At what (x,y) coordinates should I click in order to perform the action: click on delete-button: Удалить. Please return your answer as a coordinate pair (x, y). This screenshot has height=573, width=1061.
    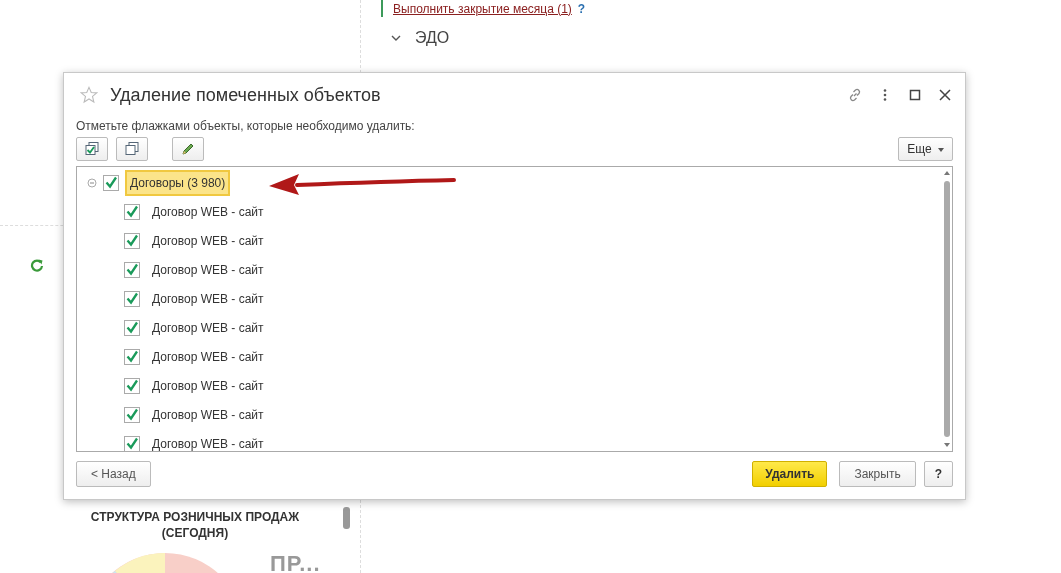
    Looking at the image, I should click on (790, 474).